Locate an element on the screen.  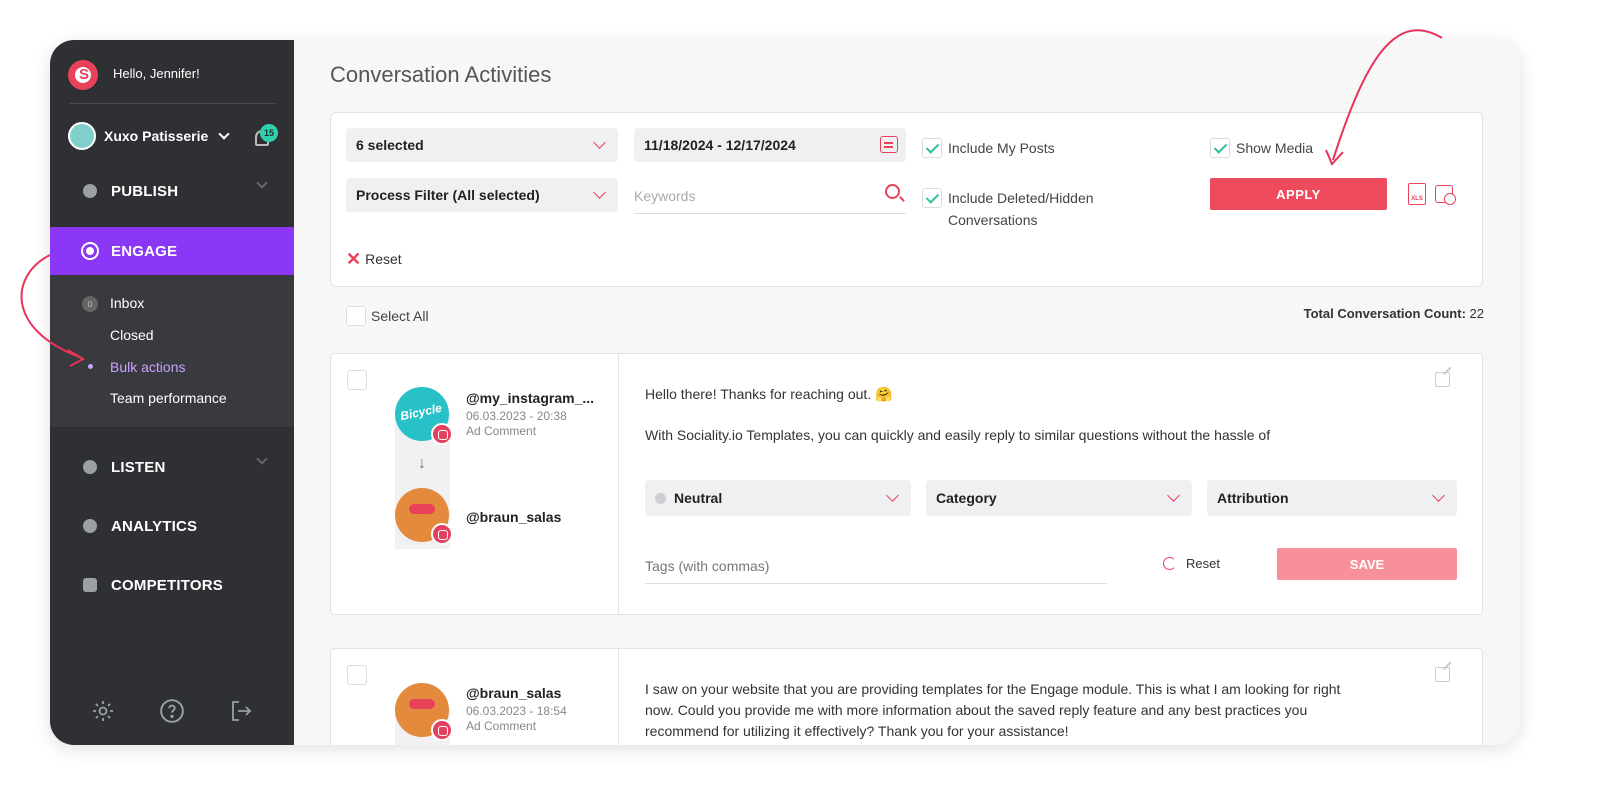
xls-label: XLS is located at coordinates (1417, 199).